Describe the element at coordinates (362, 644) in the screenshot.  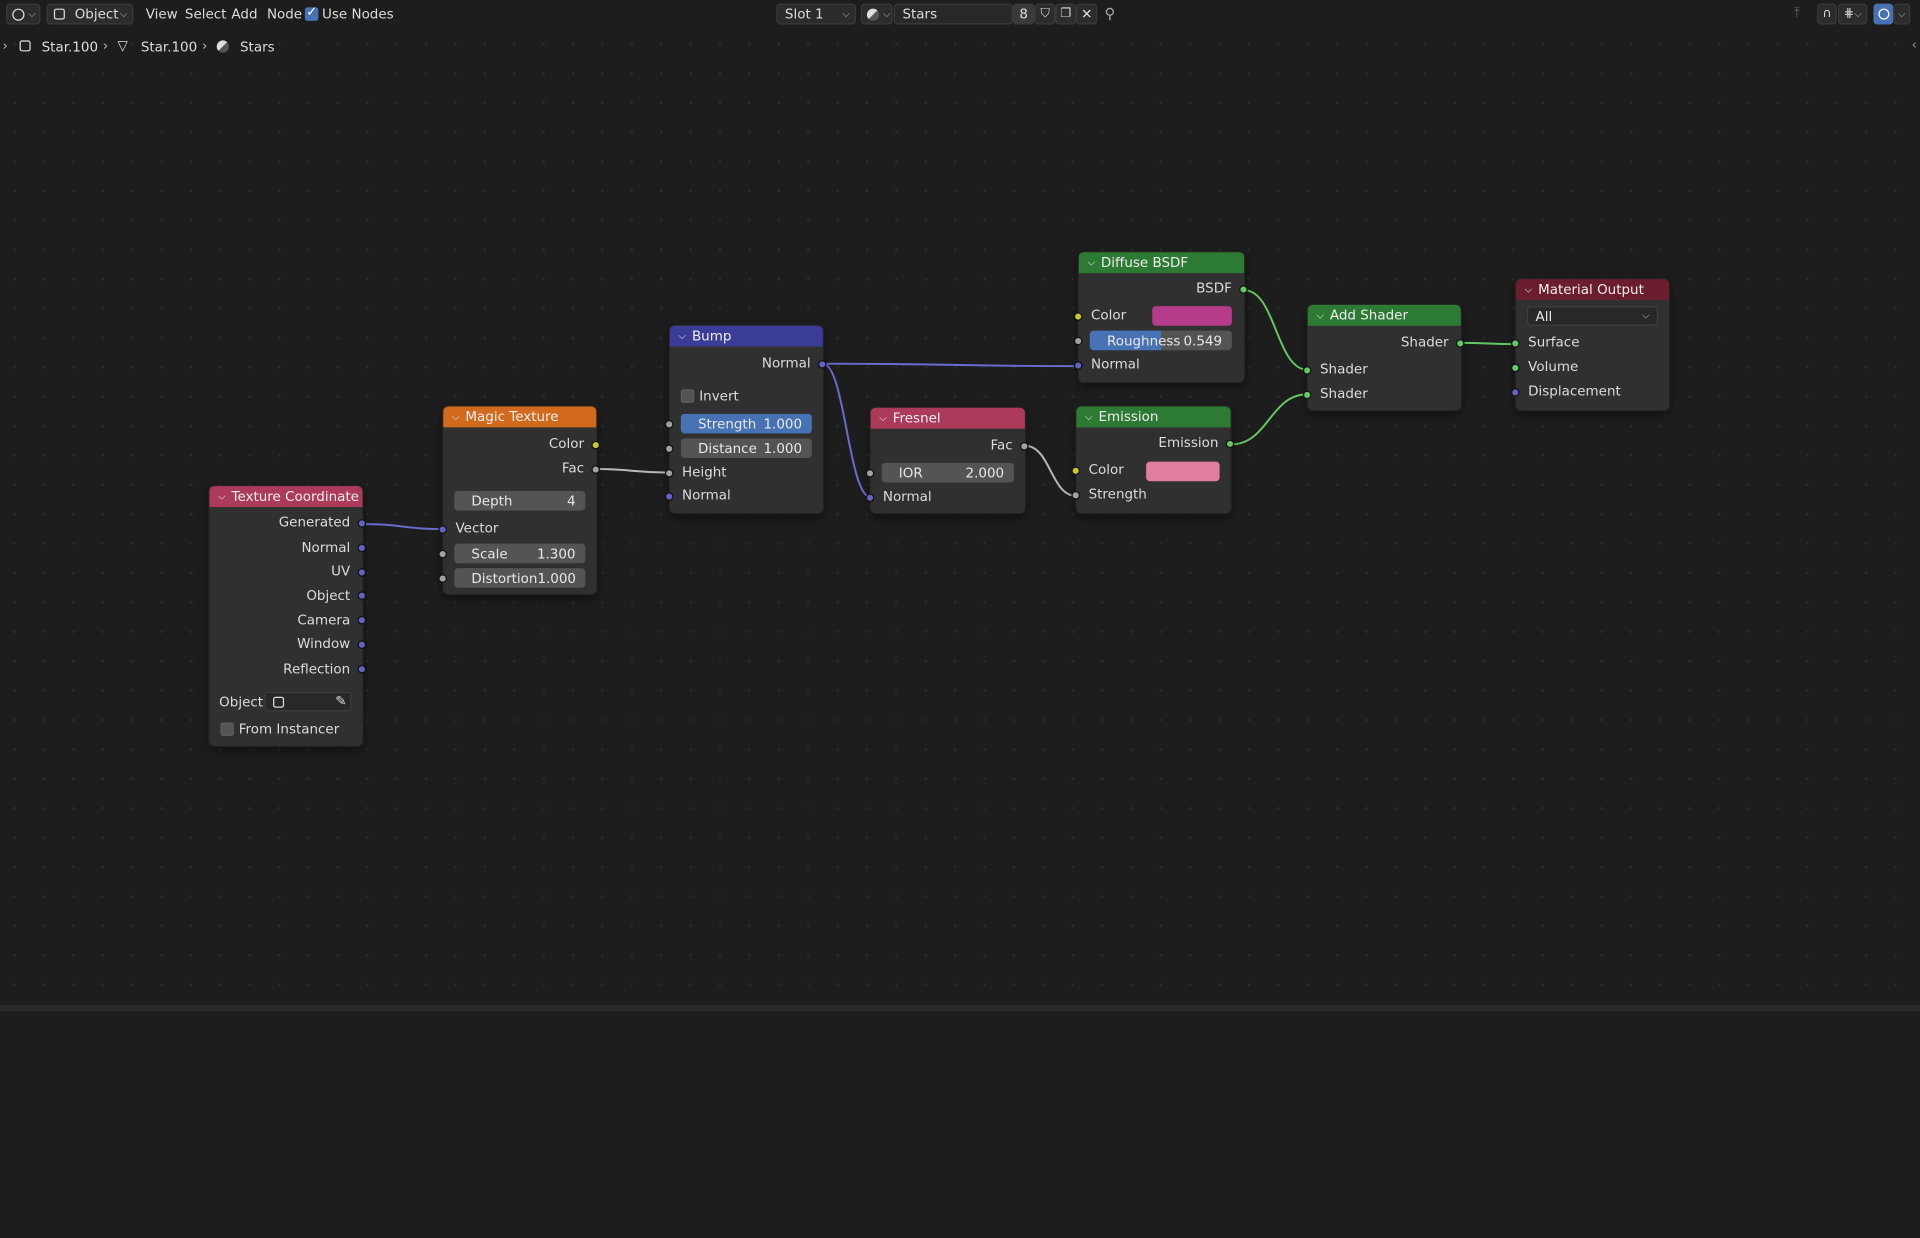
I see `socket-window` at that location.